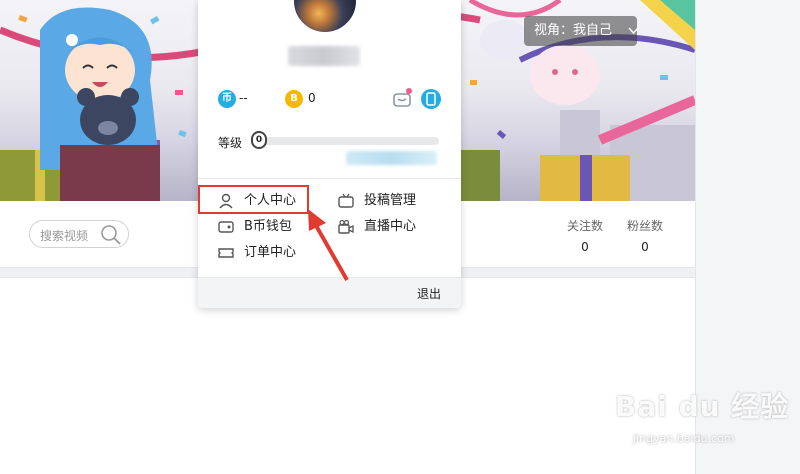  What do you see at coordinates (227, 99) in the screenshot?
I see `coin-icon: 币` at bounding box center [227, 99].